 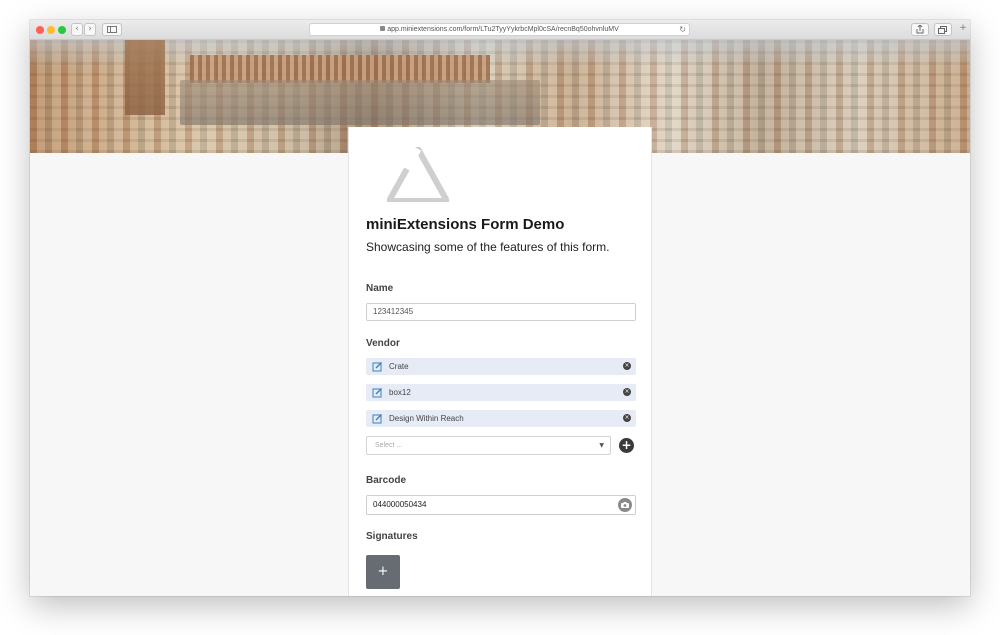 What do you see at coordinates (501, 418) in the screenshot?
I see `vendor-chip: Design Within Reach ×` at bounding box center [501, 418].